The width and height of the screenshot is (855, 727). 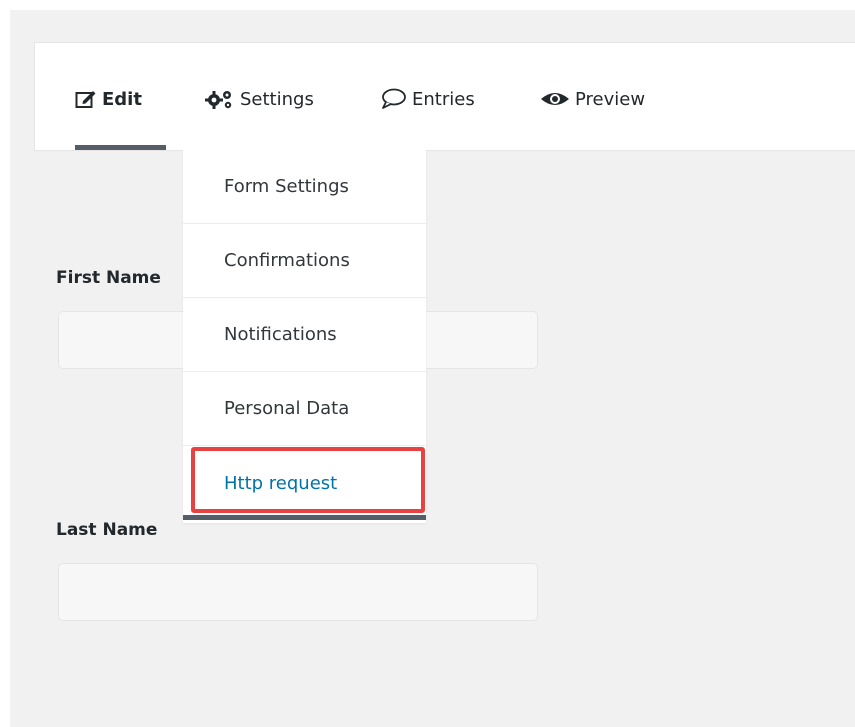 I want to click on tab-edit-label: Edit, so click(x=122, y=99).